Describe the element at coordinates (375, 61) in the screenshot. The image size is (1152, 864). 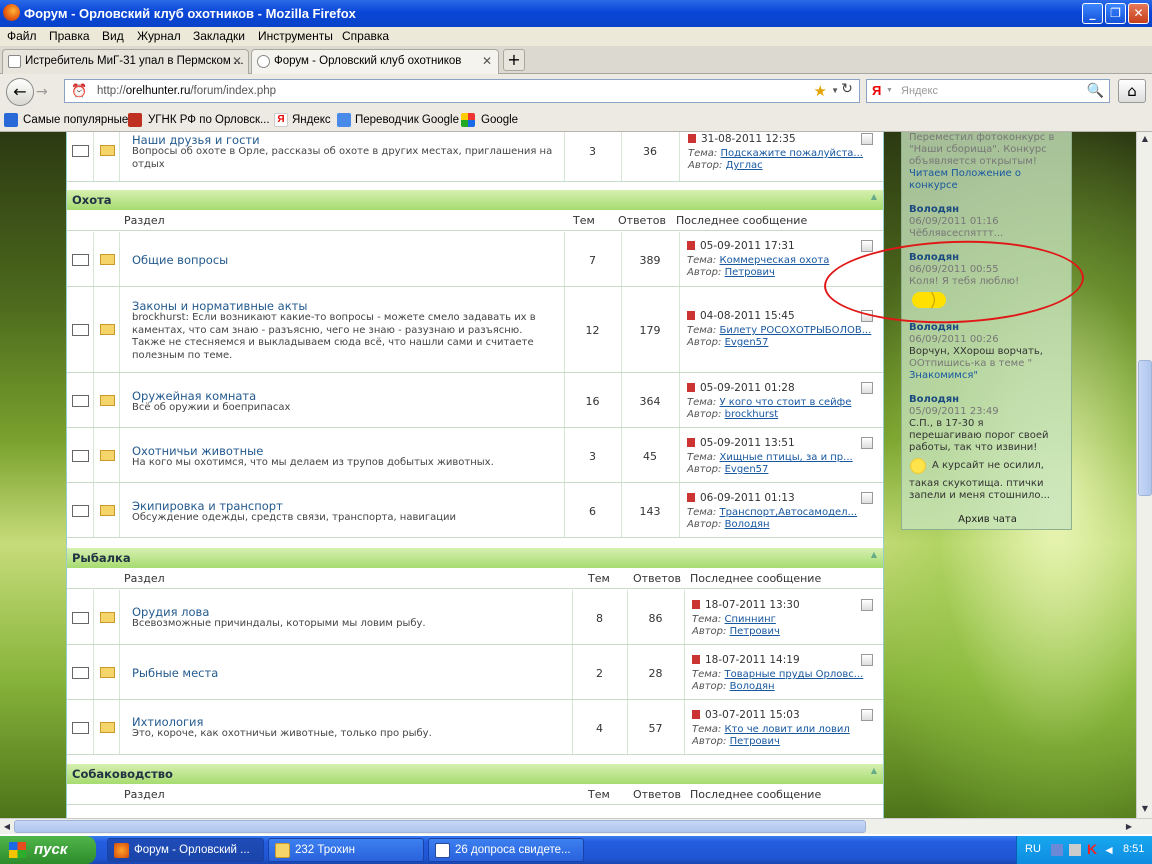
I see `tab-forum: Форум - Орловский клуб охотников ✕` at that location.